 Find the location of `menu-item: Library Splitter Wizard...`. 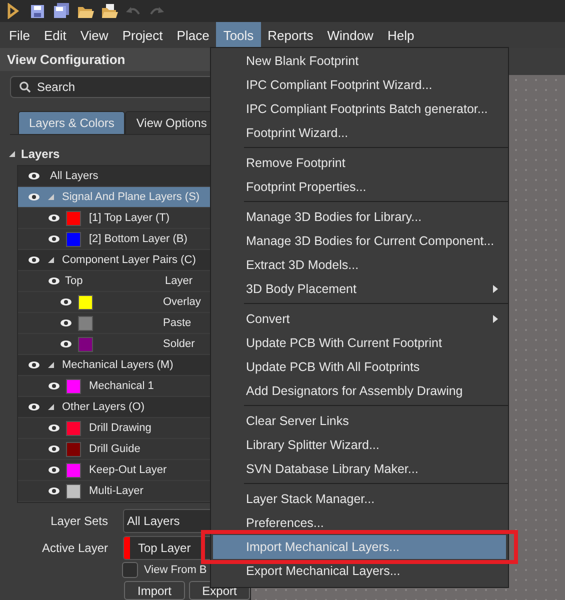

menu-item: Library Splitter Wizard... is located at coordinates (359, 445).